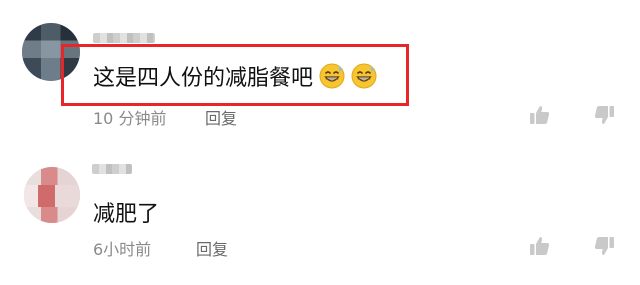 The image size is (640, 285). I want to click on comment-text: 这是四人份的减脂餐吧, so click(235, 76).